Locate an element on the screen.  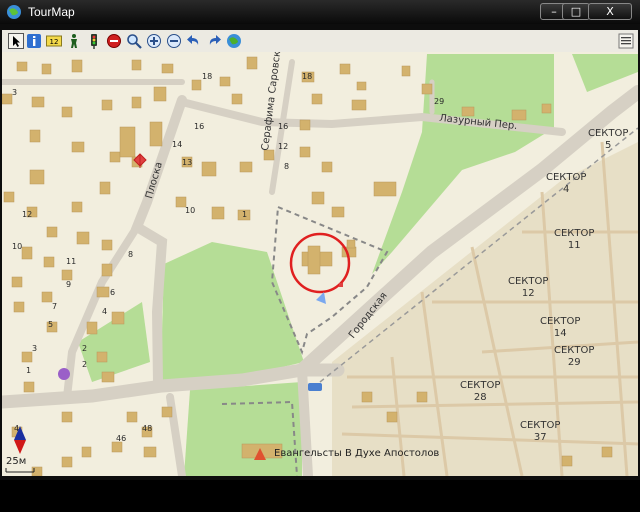
house-number-label: 46 is located at coordinates (121, 438).